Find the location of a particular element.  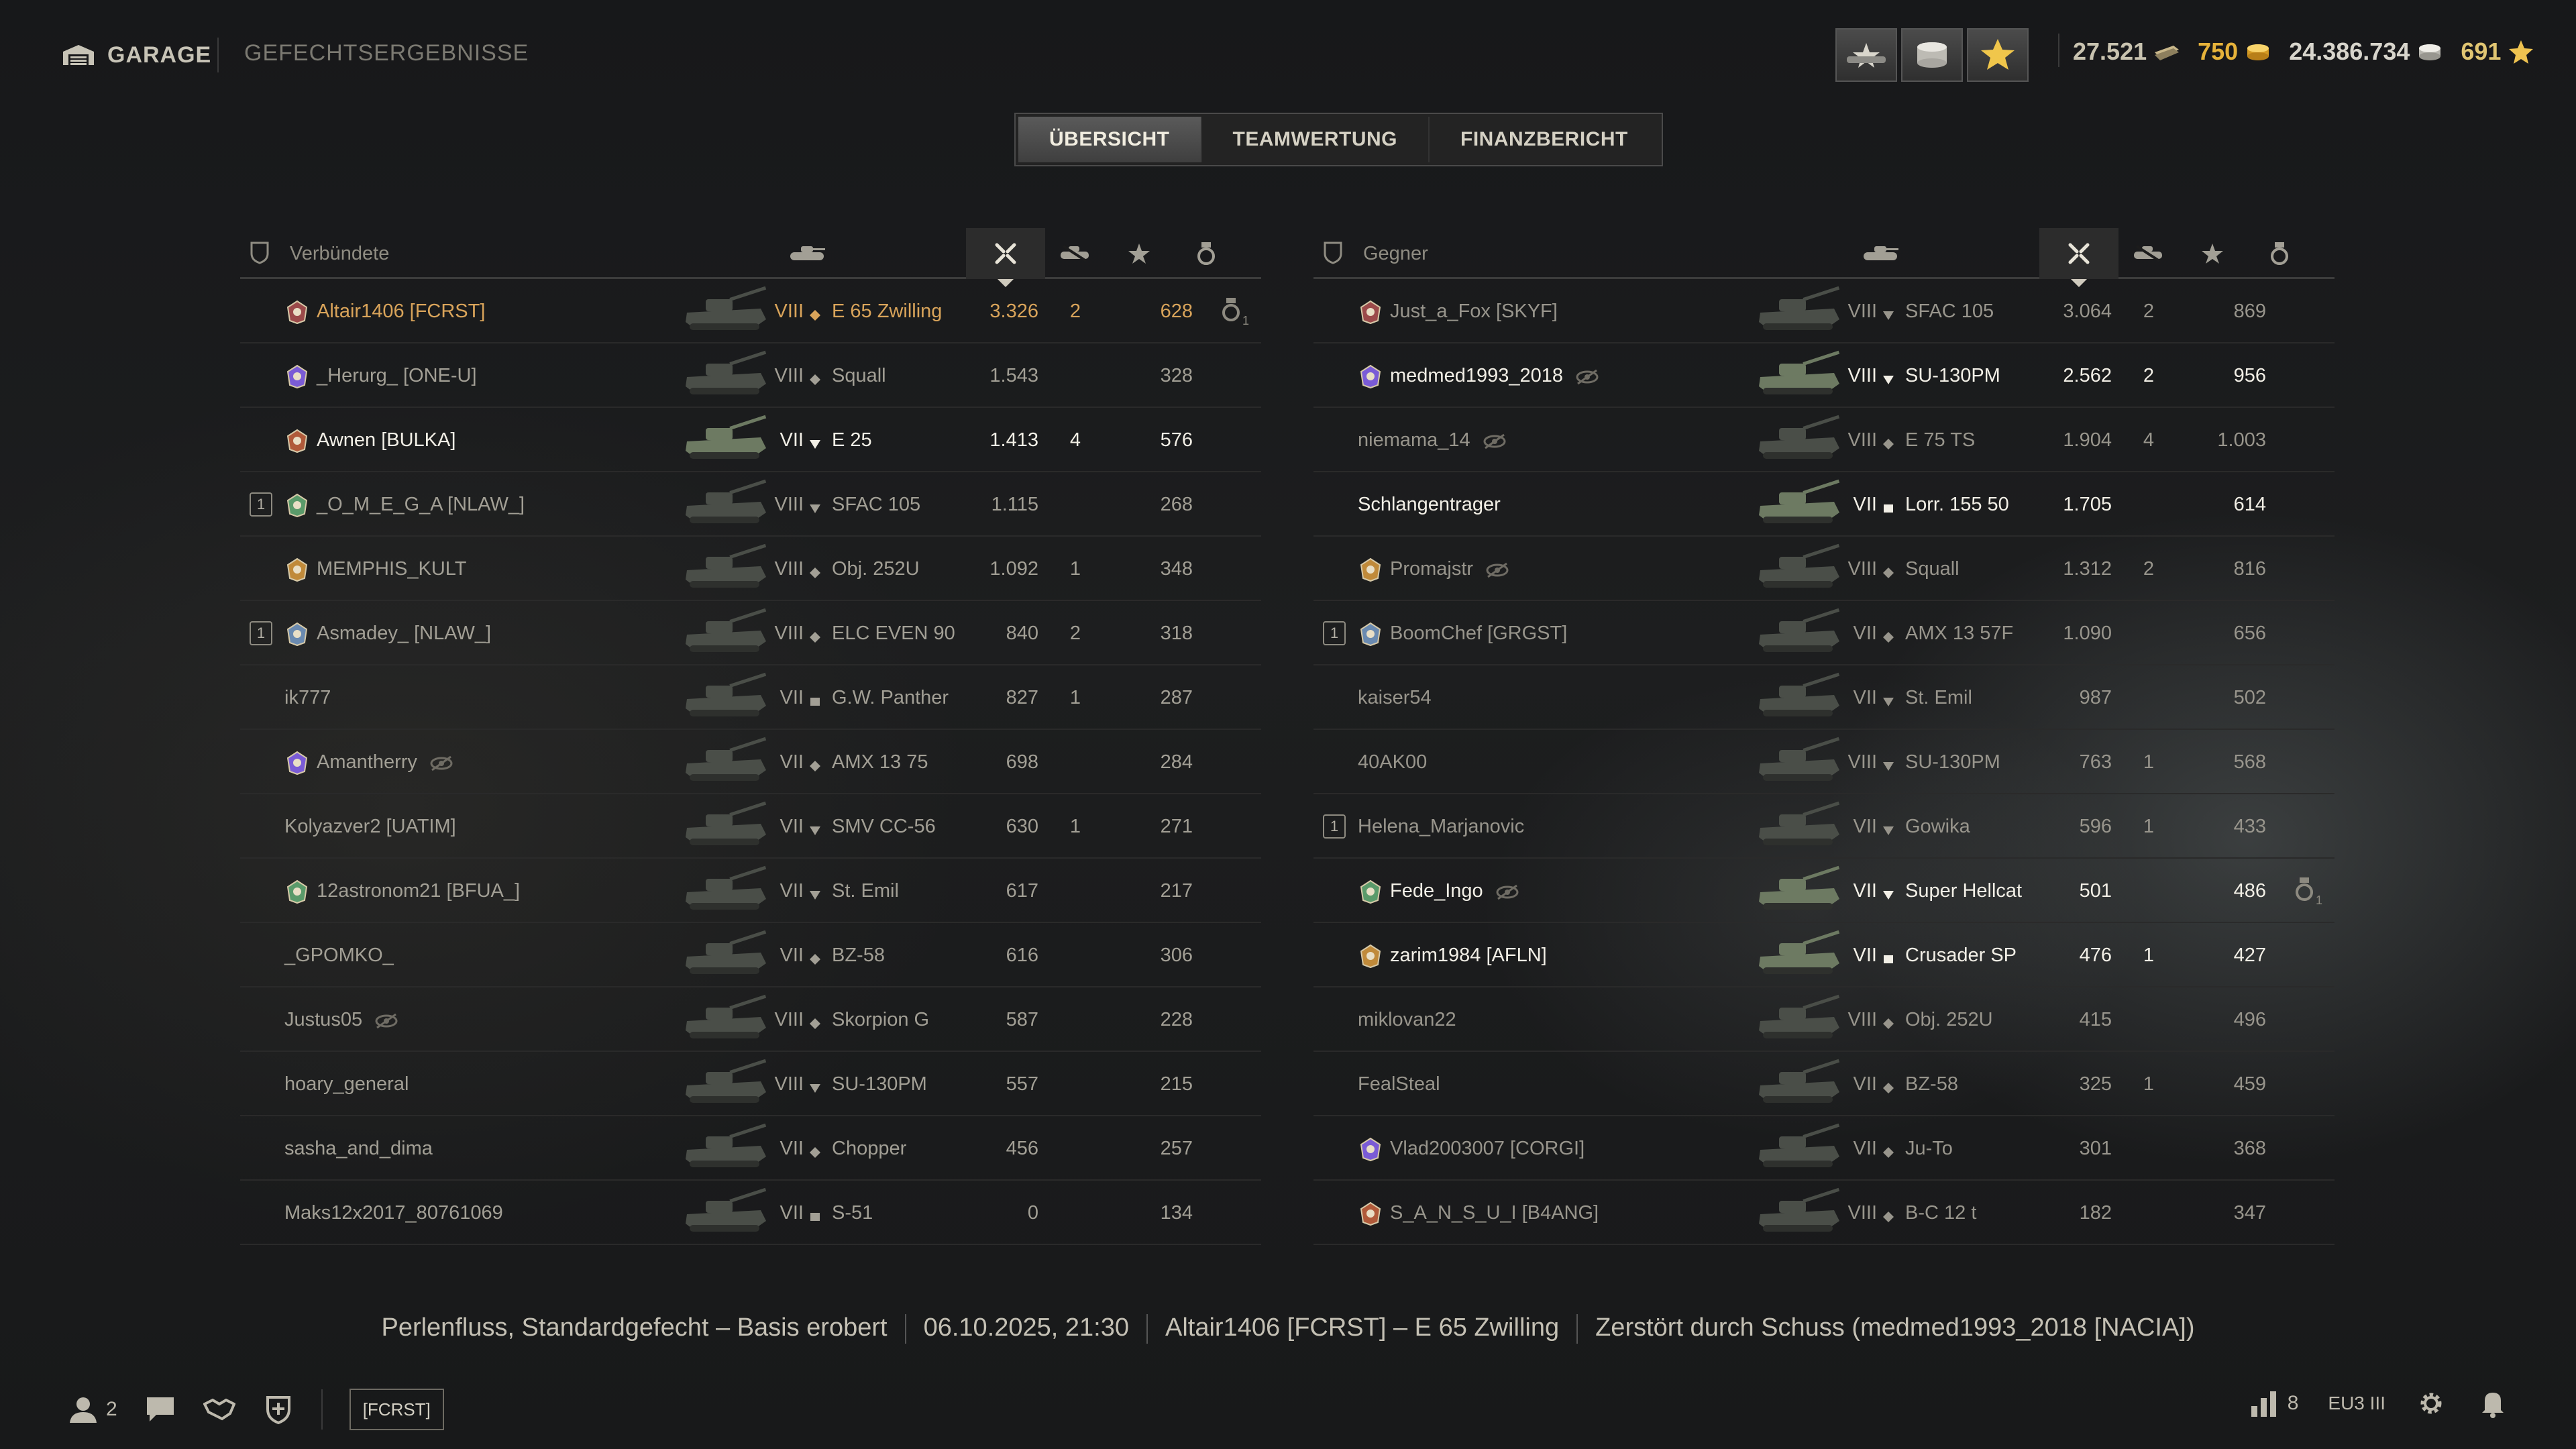

xp-value: 287 is located at coordinates (1176, 697).